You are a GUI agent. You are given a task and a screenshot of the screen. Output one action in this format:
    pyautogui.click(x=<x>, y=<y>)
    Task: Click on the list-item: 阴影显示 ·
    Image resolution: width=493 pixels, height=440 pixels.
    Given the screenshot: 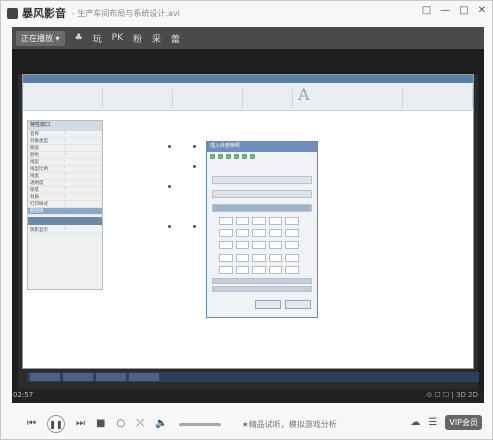 What is the action you would take?
    pyautogui.click(x=65, y=230)
    